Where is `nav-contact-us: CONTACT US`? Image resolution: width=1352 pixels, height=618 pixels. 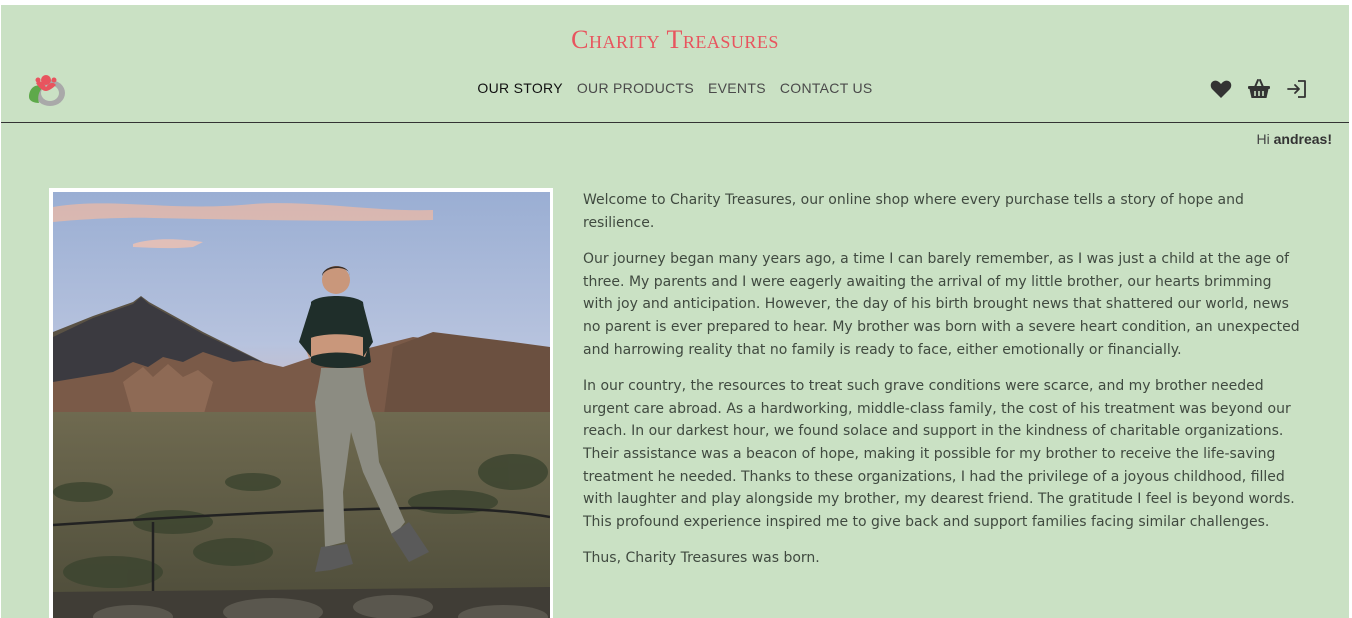
nav-contact-us: CONTACT US is located at coordinates (826, 88).